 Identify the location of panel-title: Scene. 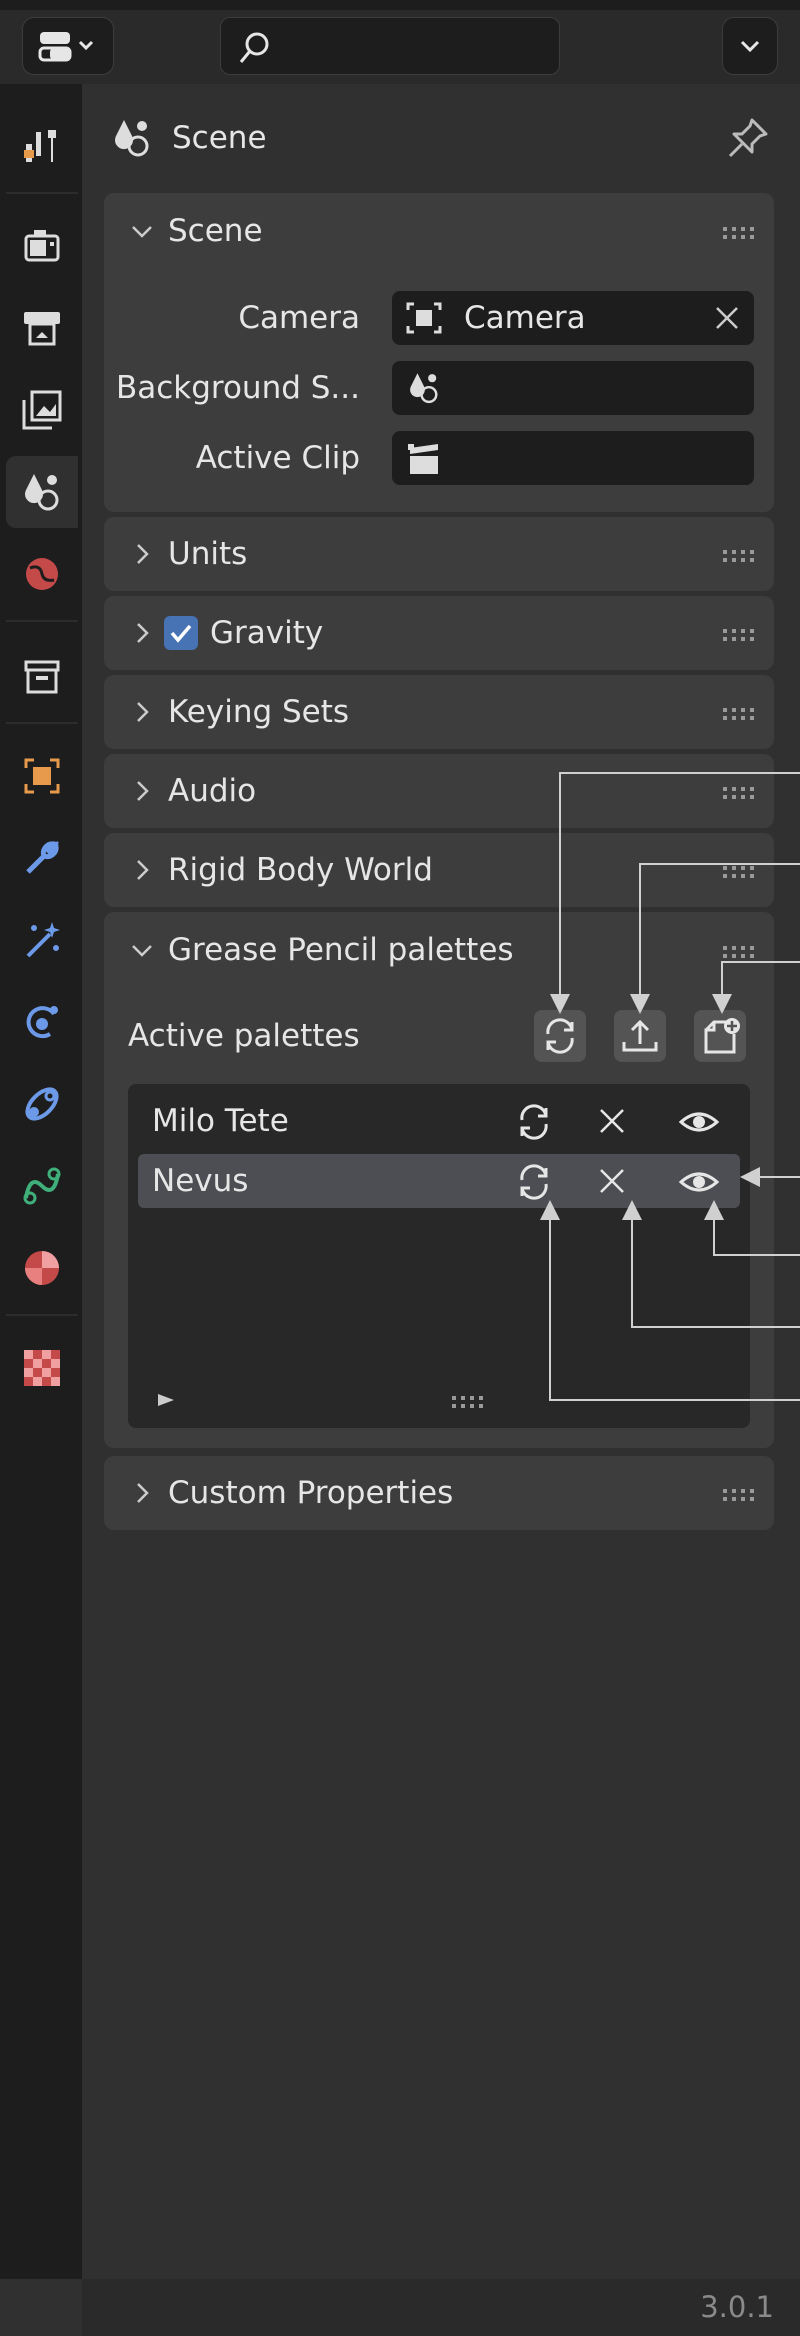
(215, 231).